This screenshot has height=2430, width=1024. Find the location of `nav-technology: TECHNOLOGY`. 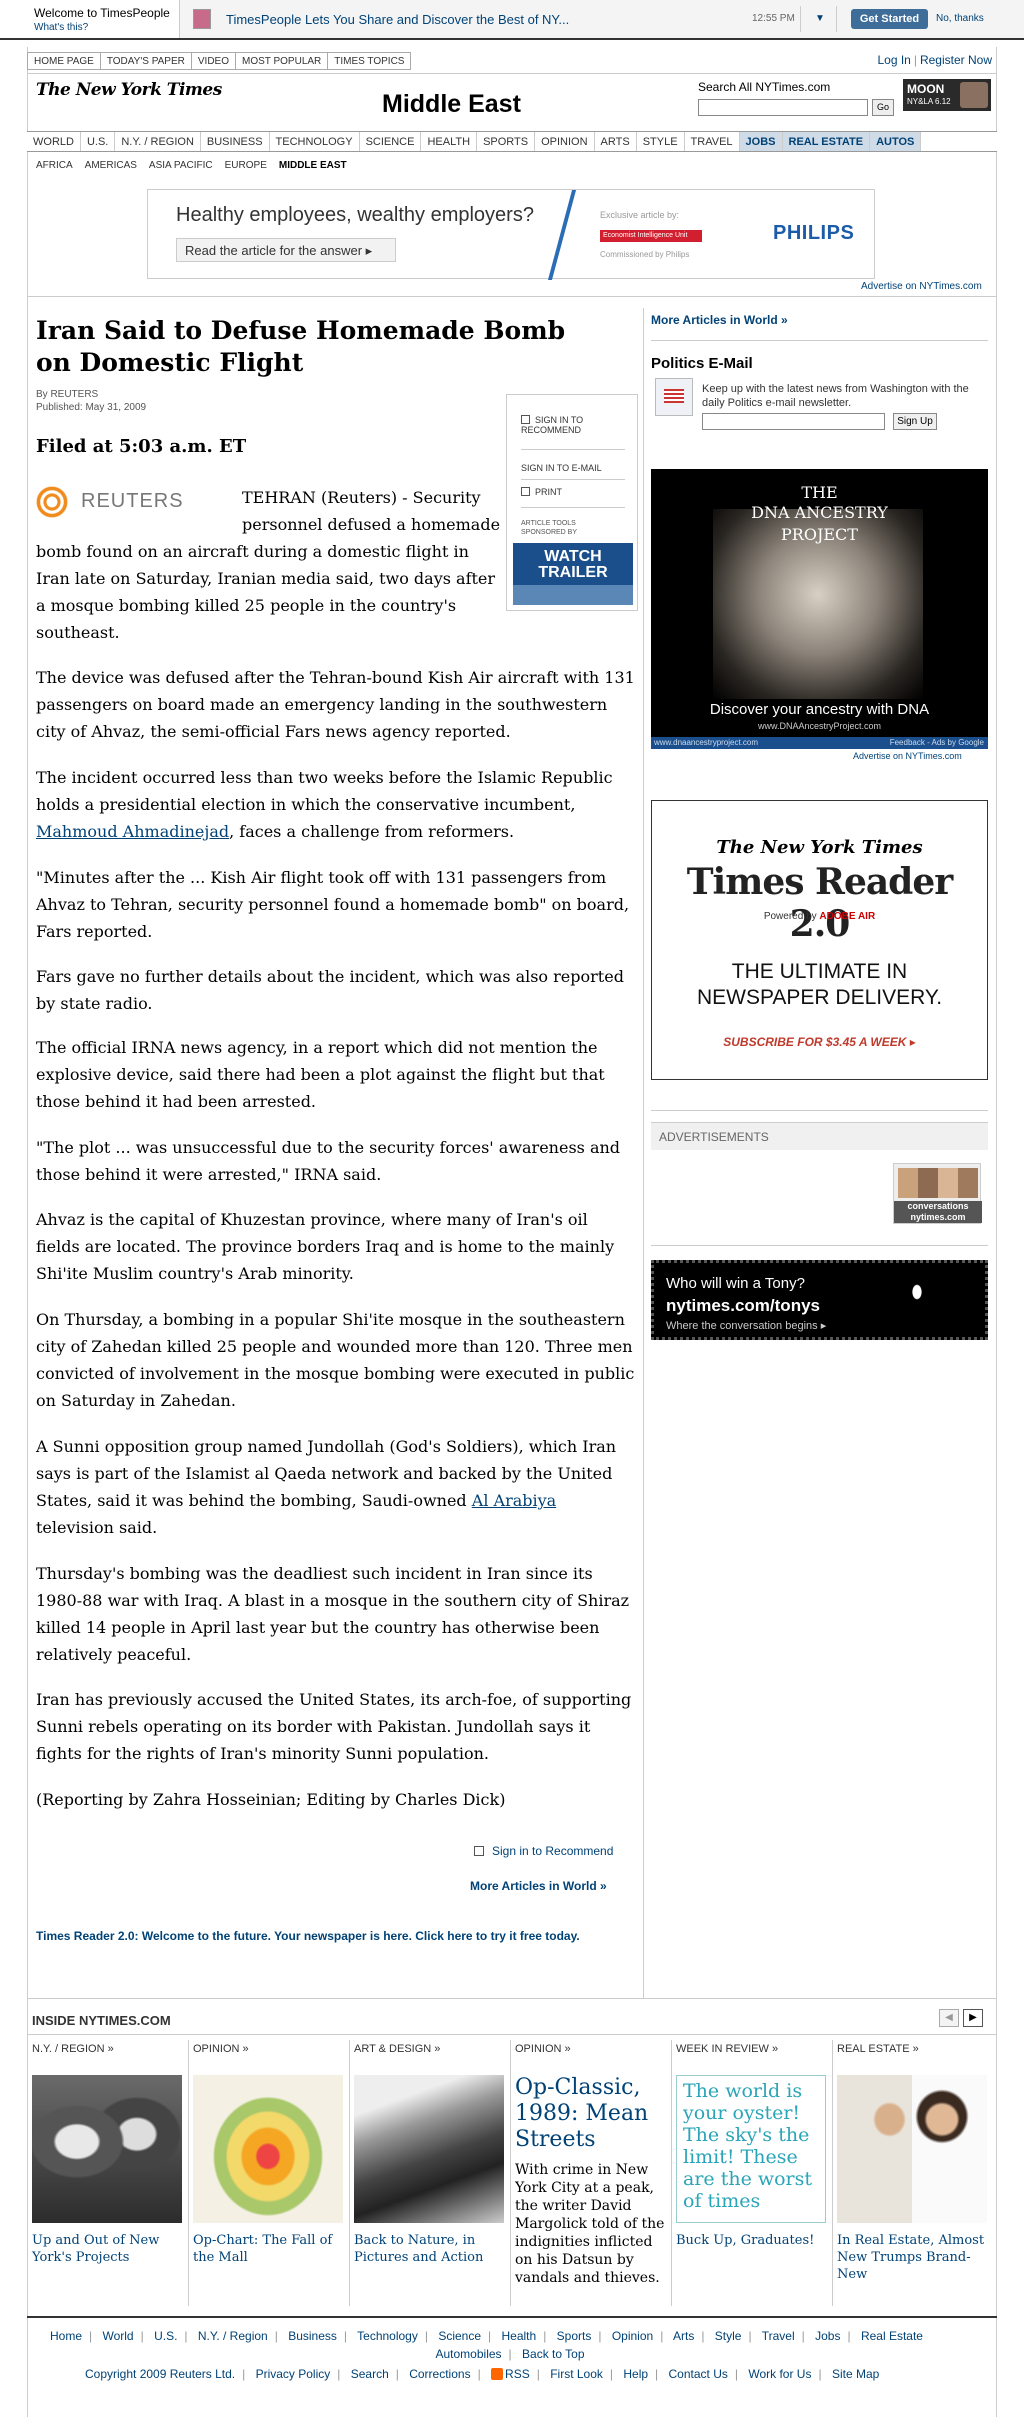

nav-technology: TECHNOLOGY is located at coordinates (315, 141).